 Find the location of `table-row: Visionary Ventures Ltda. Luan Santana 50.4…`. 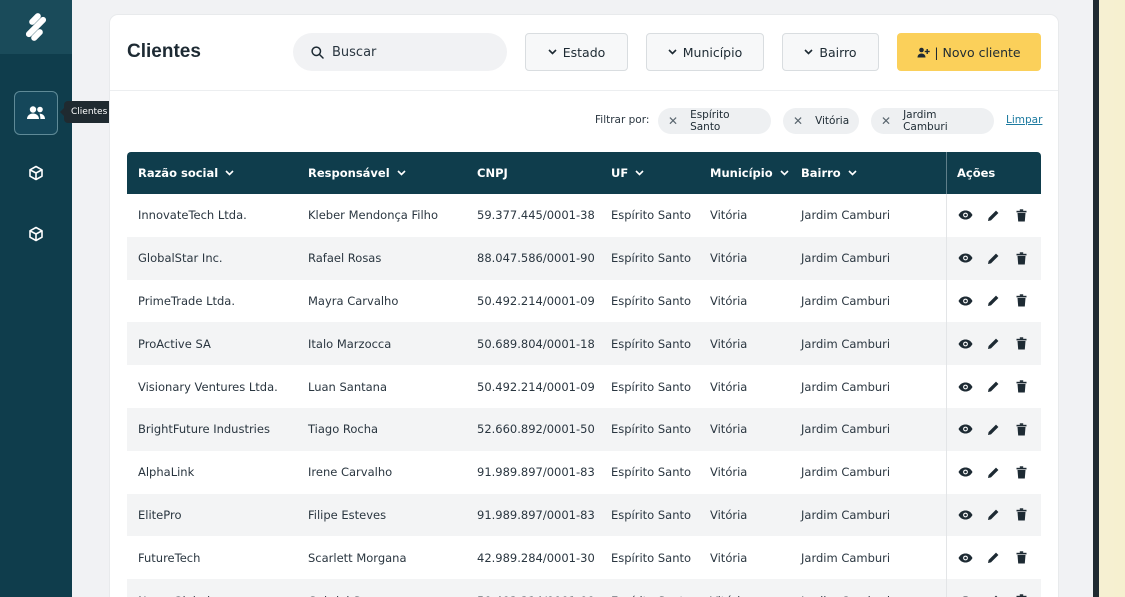

table-row: Visionary Ventures Ltda. Luan Santana 50.4… is located at coordinates (584, 386).